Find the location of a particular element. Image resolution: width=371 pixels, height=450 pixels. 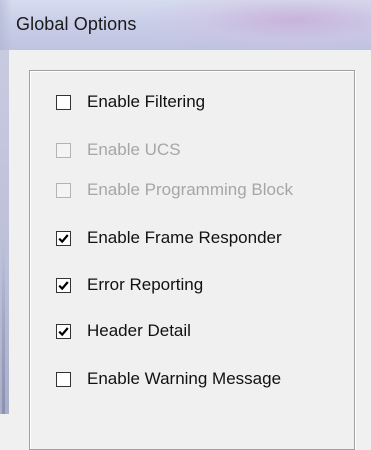

enable-ucs-label: Enable UCS is located at coordinates (134, 149).